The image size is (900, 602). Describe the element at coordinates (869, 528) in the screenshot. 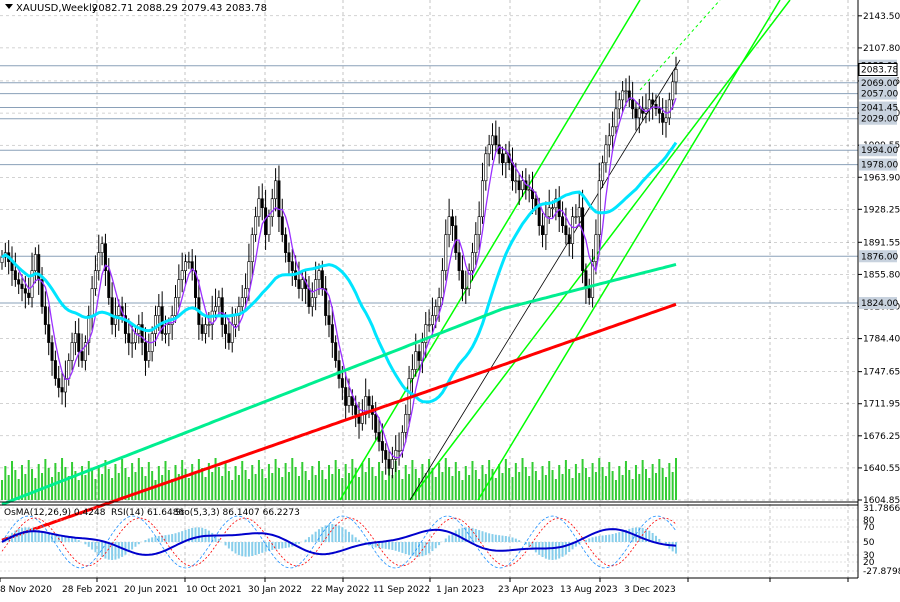

I see `indicator-tick-label: 70` at that location.